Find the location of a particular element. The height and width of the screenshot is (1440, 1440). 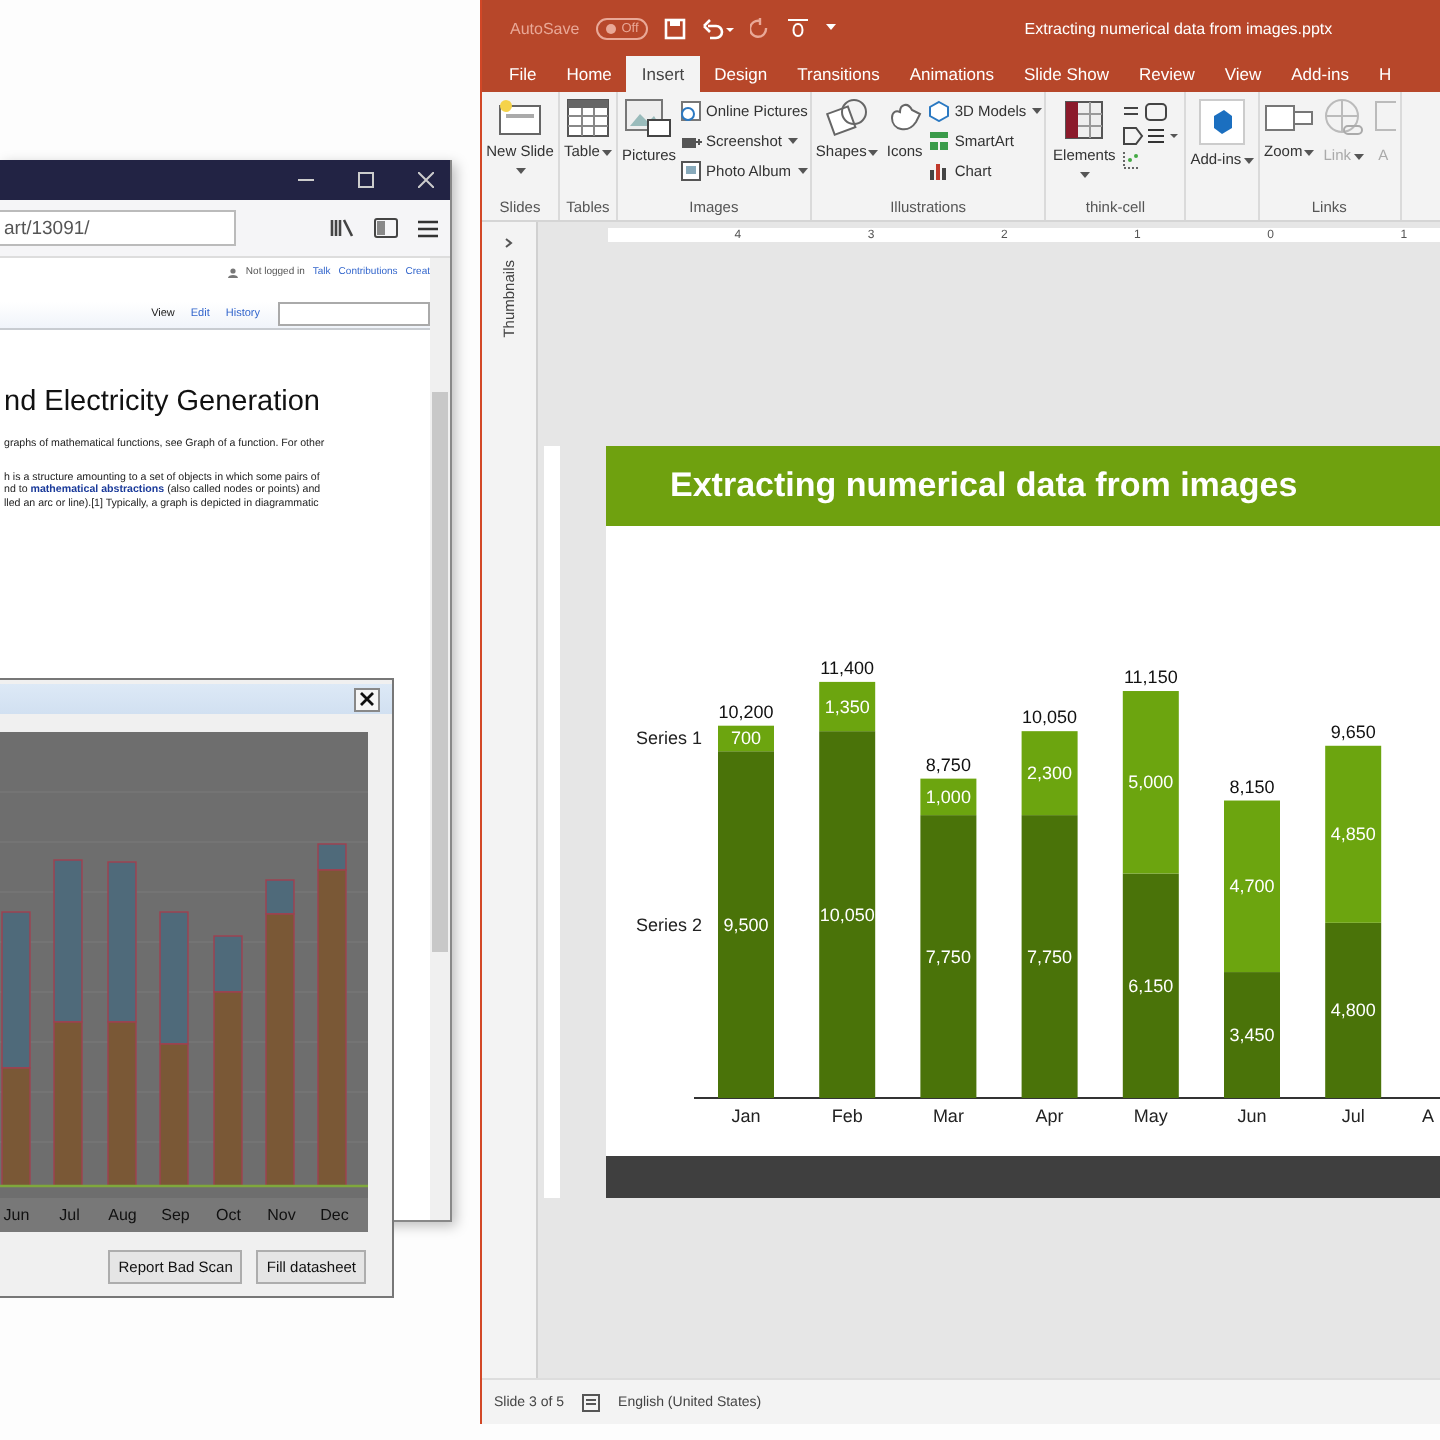

category-label: Jan is located at coordinates (746, 1116).